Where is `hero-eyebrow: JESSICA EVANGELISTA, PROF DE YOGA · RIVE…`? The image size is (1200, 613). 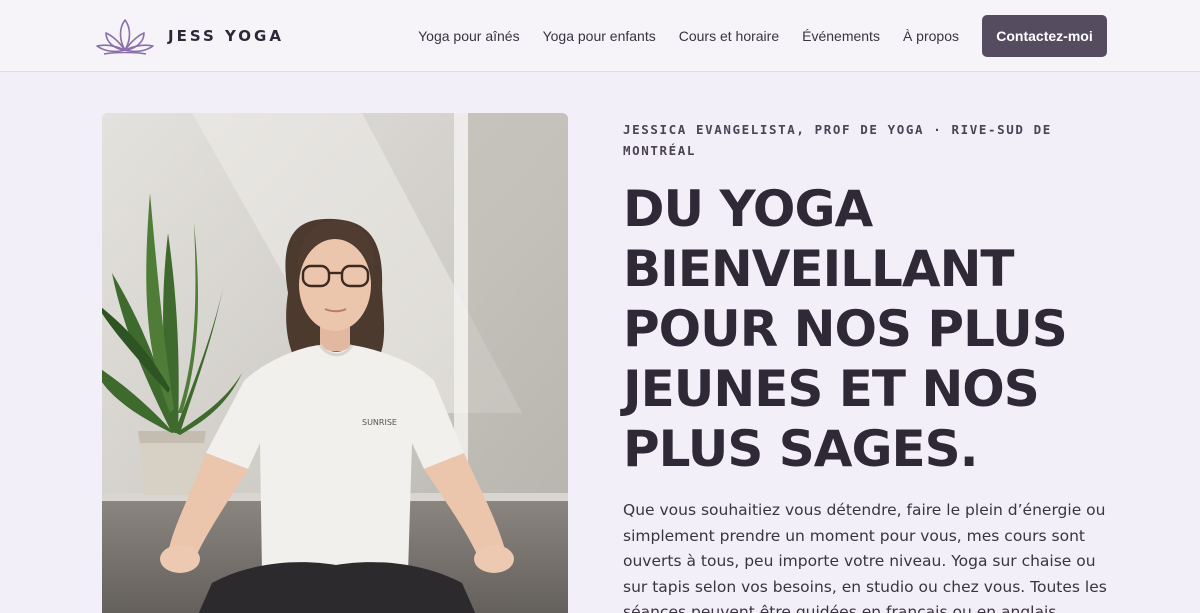
hero-eyebrow: JESSICA EVANGELISTA, PROF DE YOGA · RIVE… is located at coordinates (837, 140).